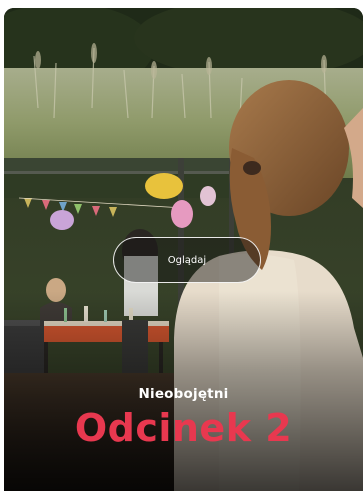  What do you see at coordinates (183, 428) in the screenshot?
I see `episode-title: Odcinek 2` at bounding box center [183, 428].